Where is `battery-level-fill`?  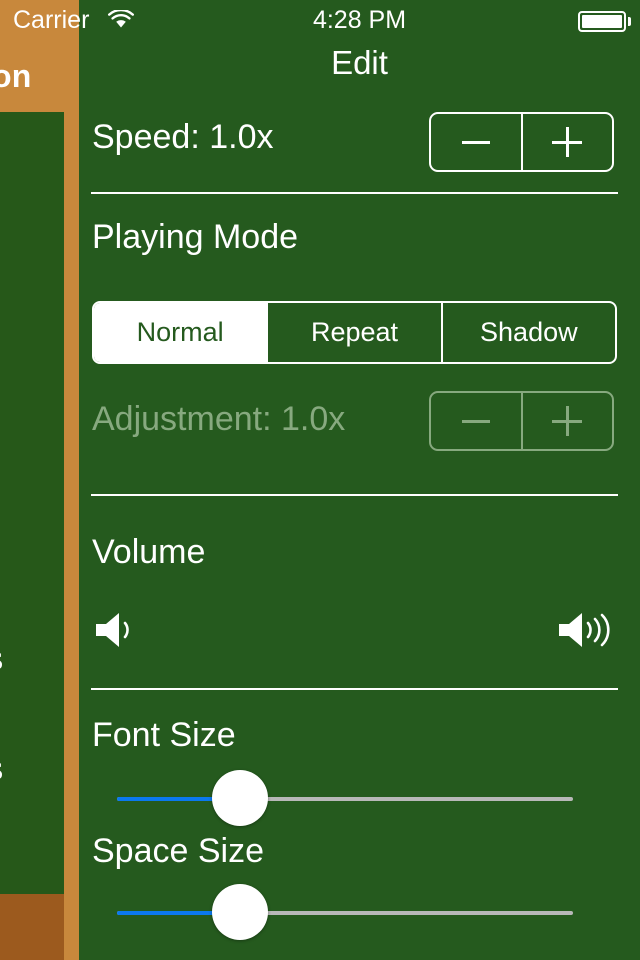
battery-level-fill is located at coordinates (602, 21).